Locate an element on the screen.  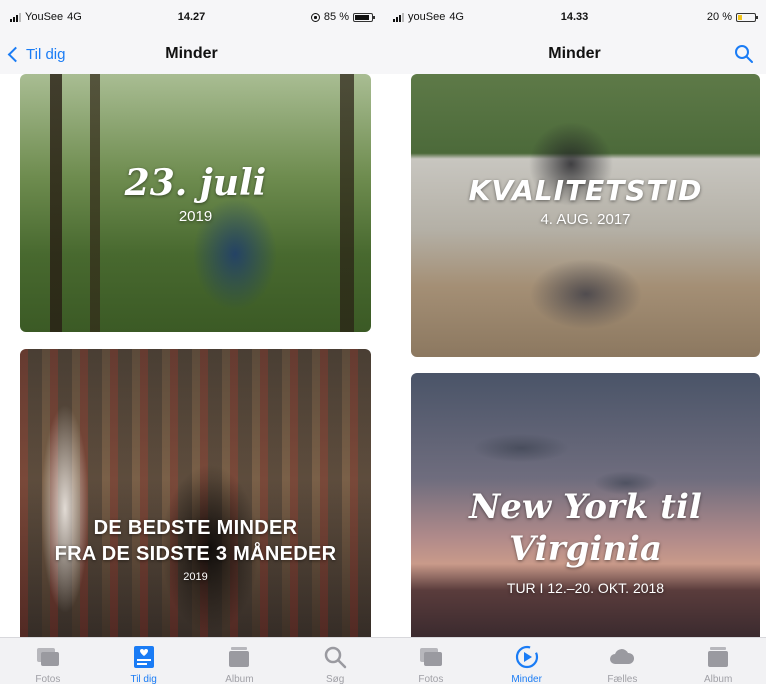
battery-percent: 85 % is located at coordinates (336, 17).